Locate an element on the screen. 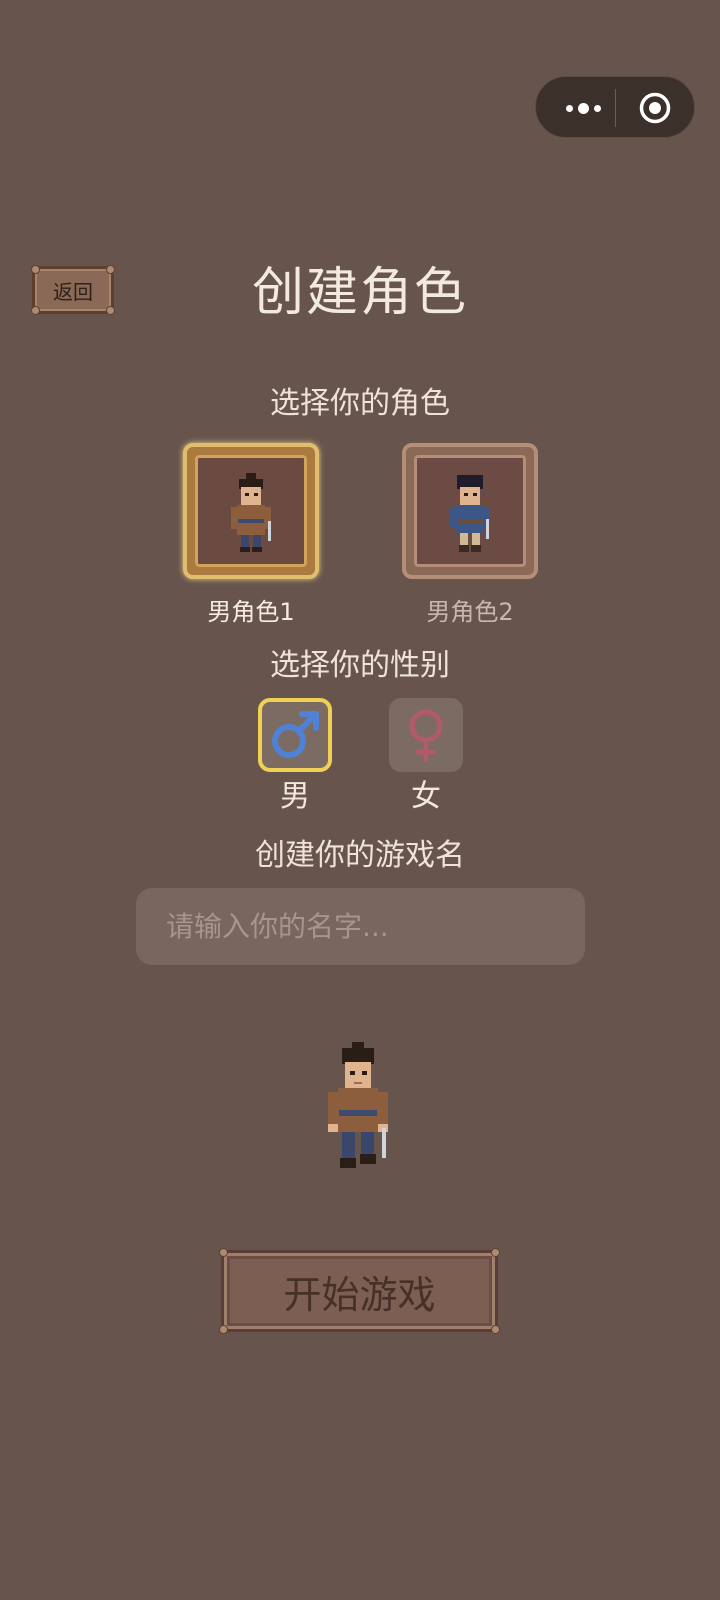  gender-male-button is located at coordinates (295, 735).